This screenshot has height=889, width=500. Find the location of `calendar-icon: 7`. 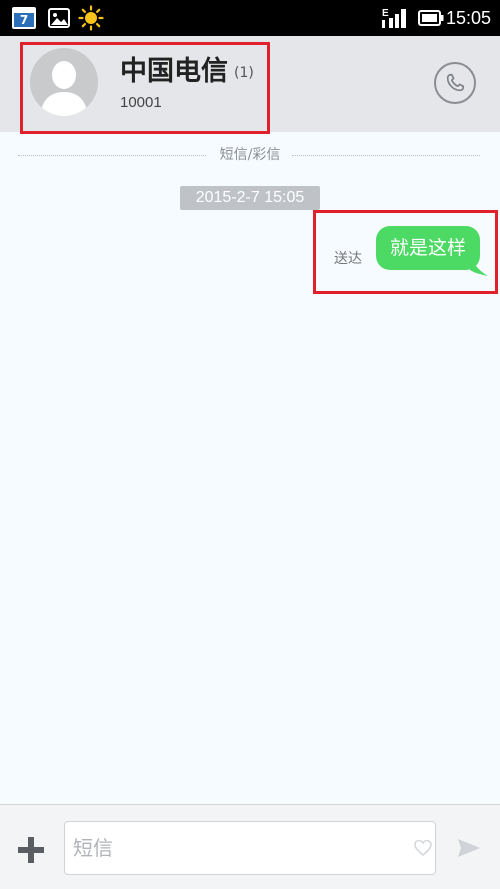

calendar-icon: 7 is located at coordinates (24, 18).